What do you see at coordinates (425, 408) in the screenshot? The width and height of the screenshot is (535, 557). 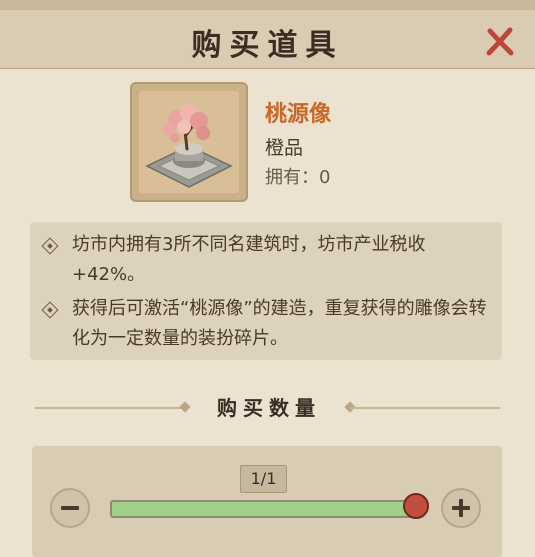 I see `section-divider-right` at bounding box center [425, 408].